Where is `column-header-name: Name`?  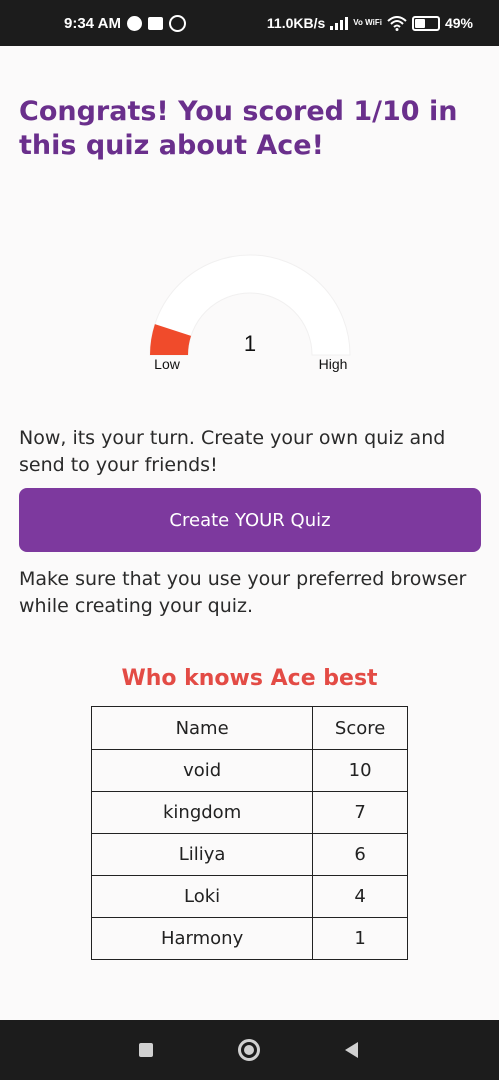
column-header-name: Name is located at coordinates (202, 728).